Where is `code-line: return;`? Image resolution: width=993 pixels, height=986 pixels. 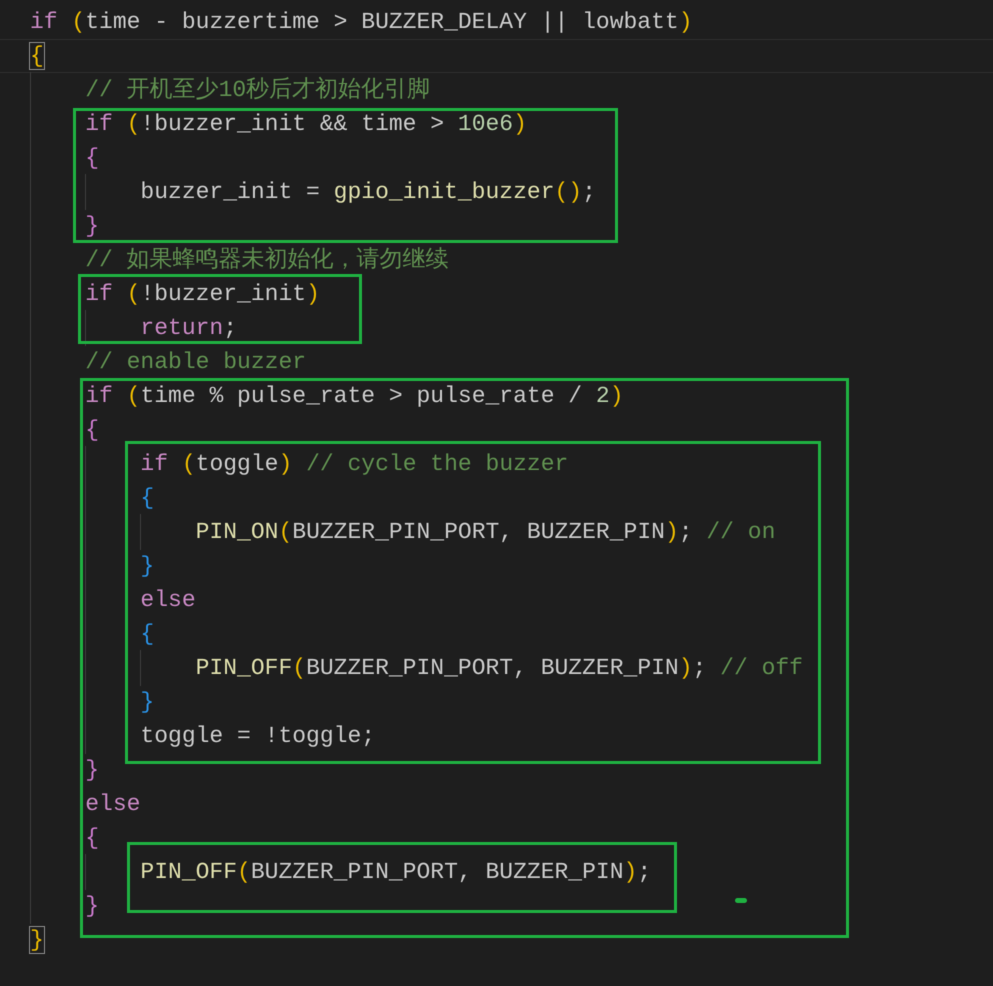 code-line: return; is located at coordinates (134, 328).